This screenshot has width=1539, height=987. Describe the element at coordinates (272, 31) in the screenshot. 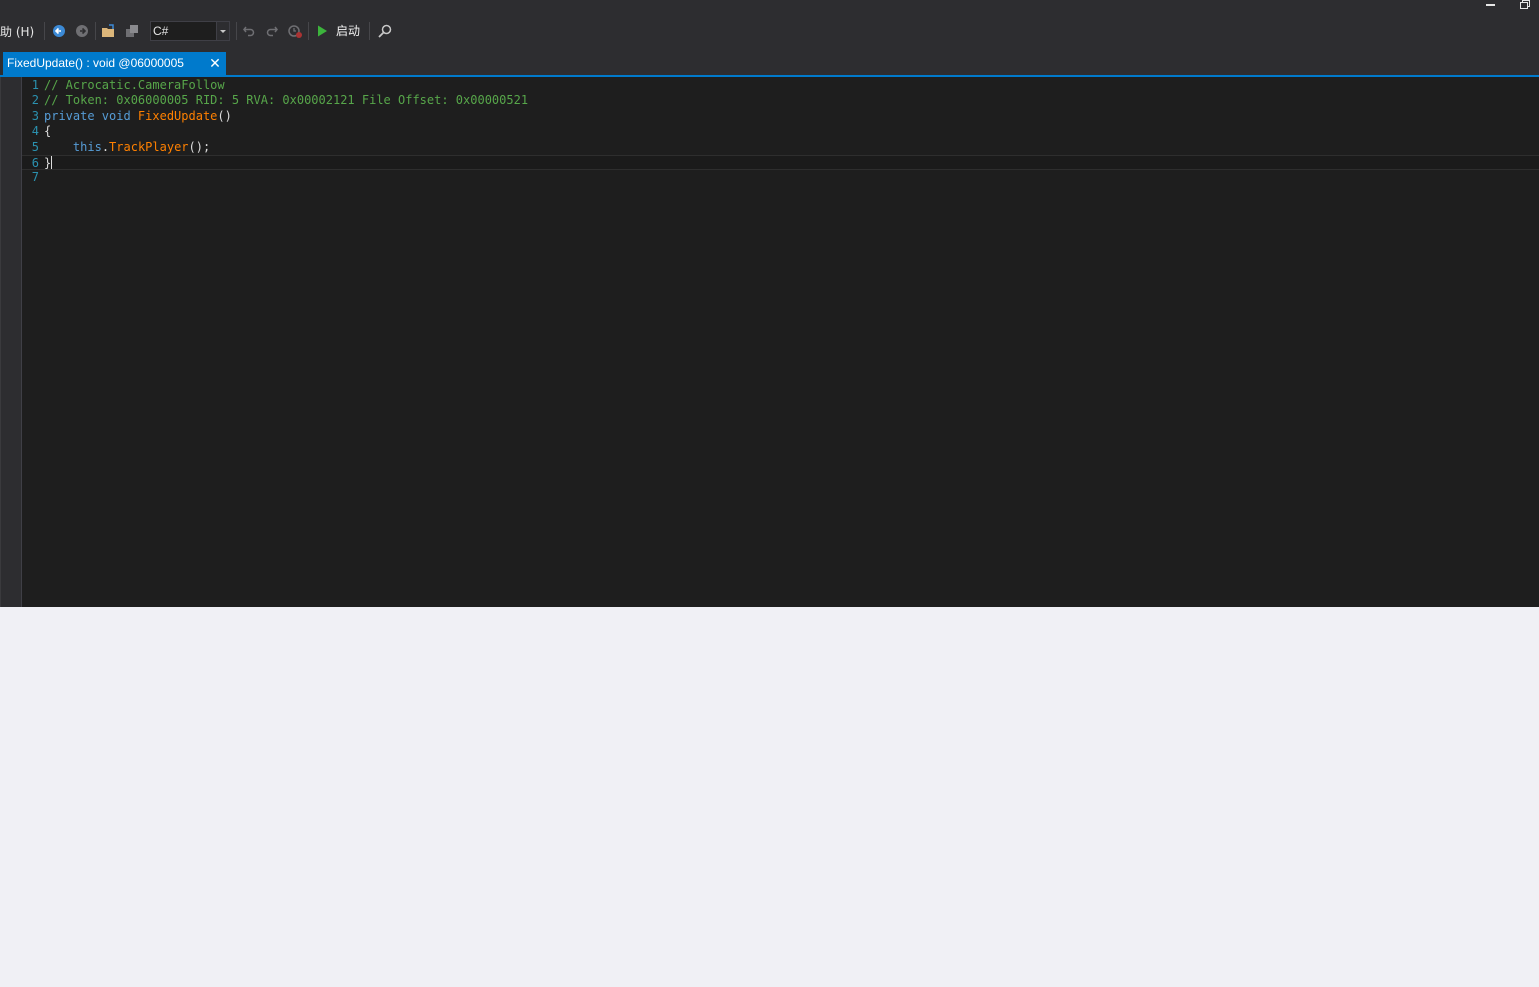

I see `redo-icon` at that location.